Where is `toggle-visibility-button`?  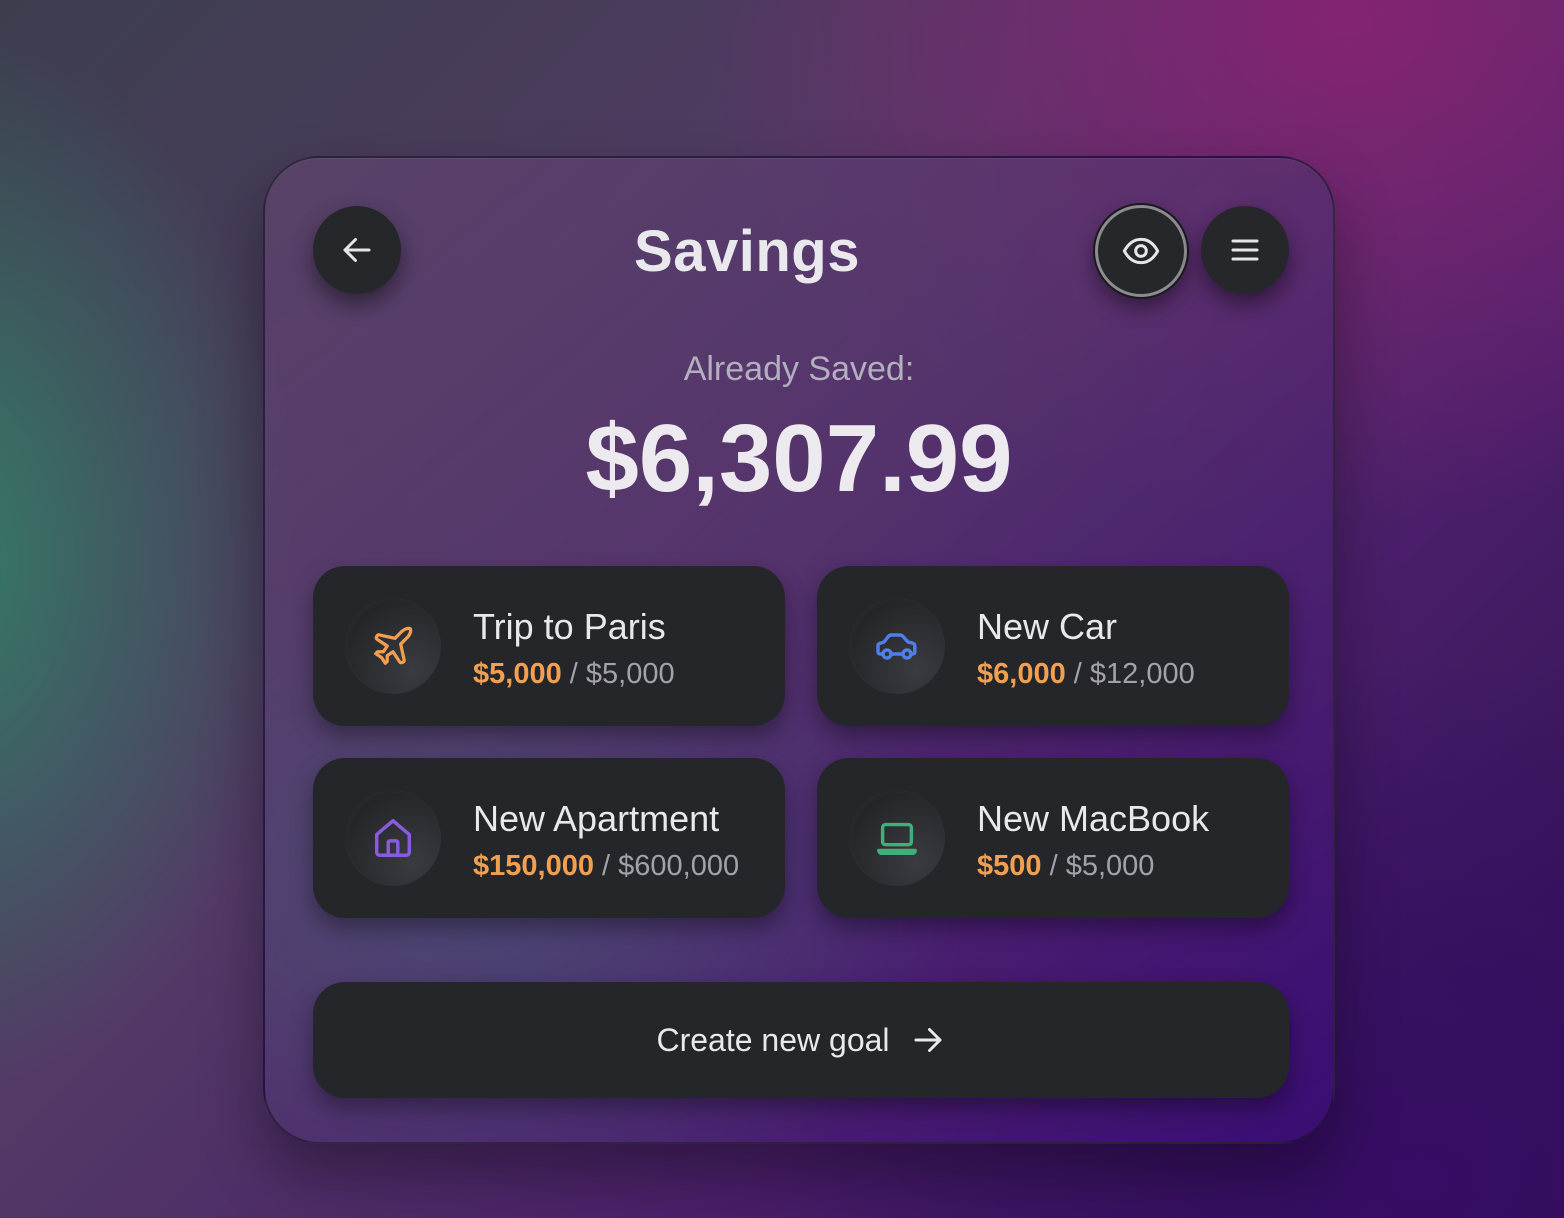
toggle-visibility-button is located at coordinates (1141, 251).